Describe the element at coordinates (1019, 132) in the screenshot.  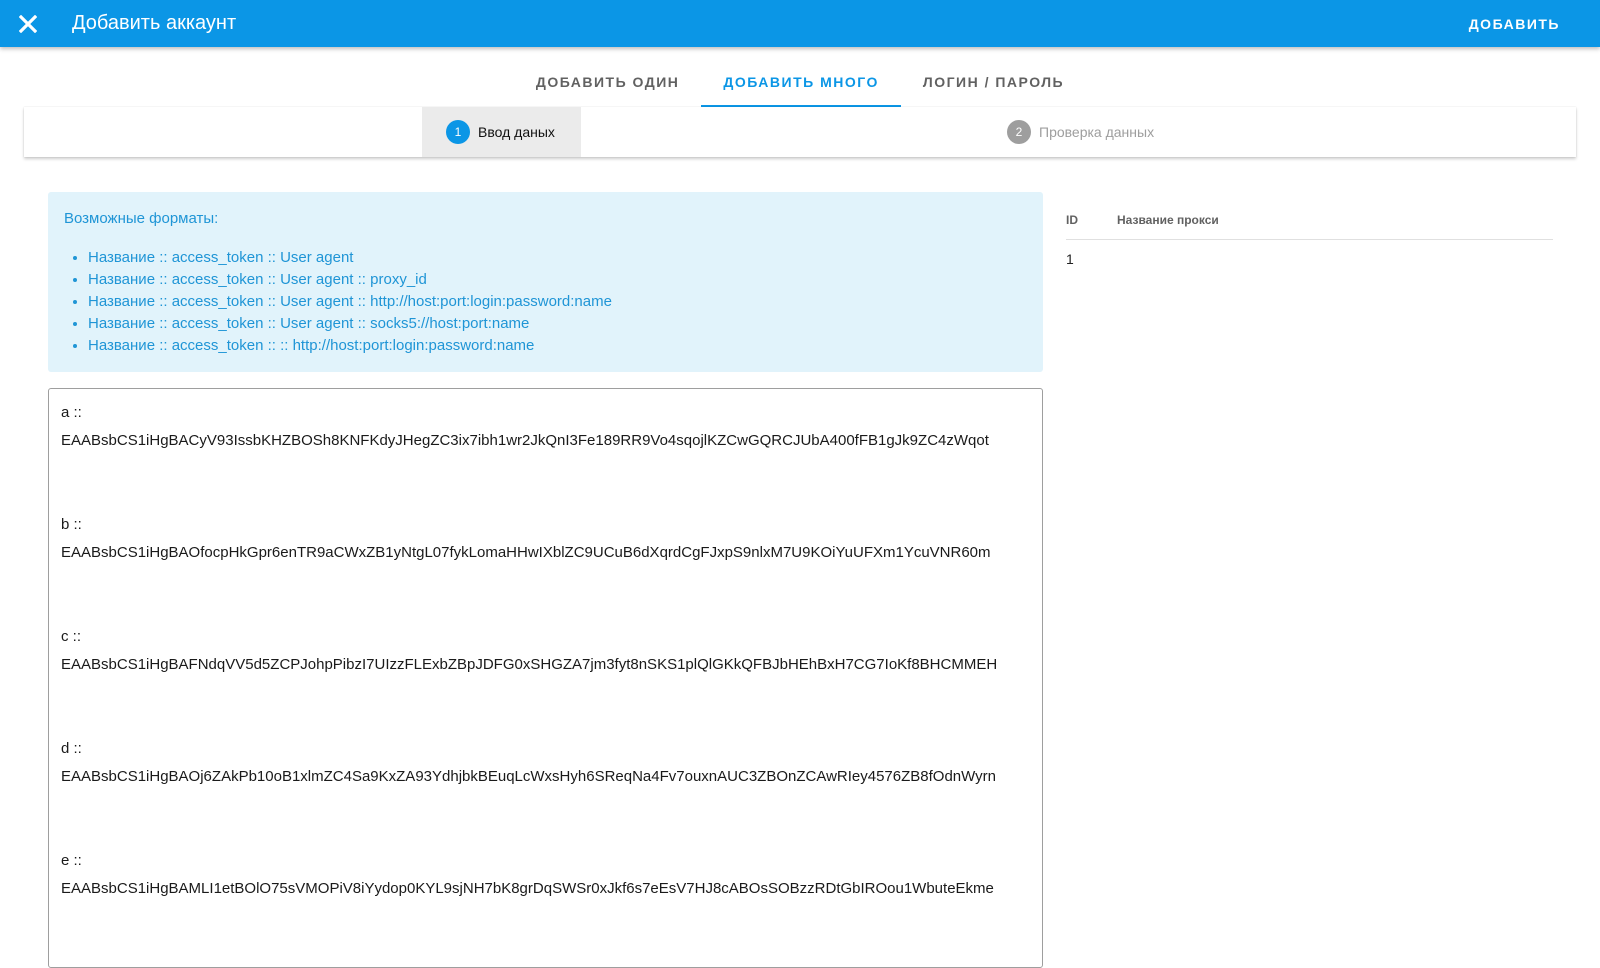
I see `step-number-badge: 2` at that location.